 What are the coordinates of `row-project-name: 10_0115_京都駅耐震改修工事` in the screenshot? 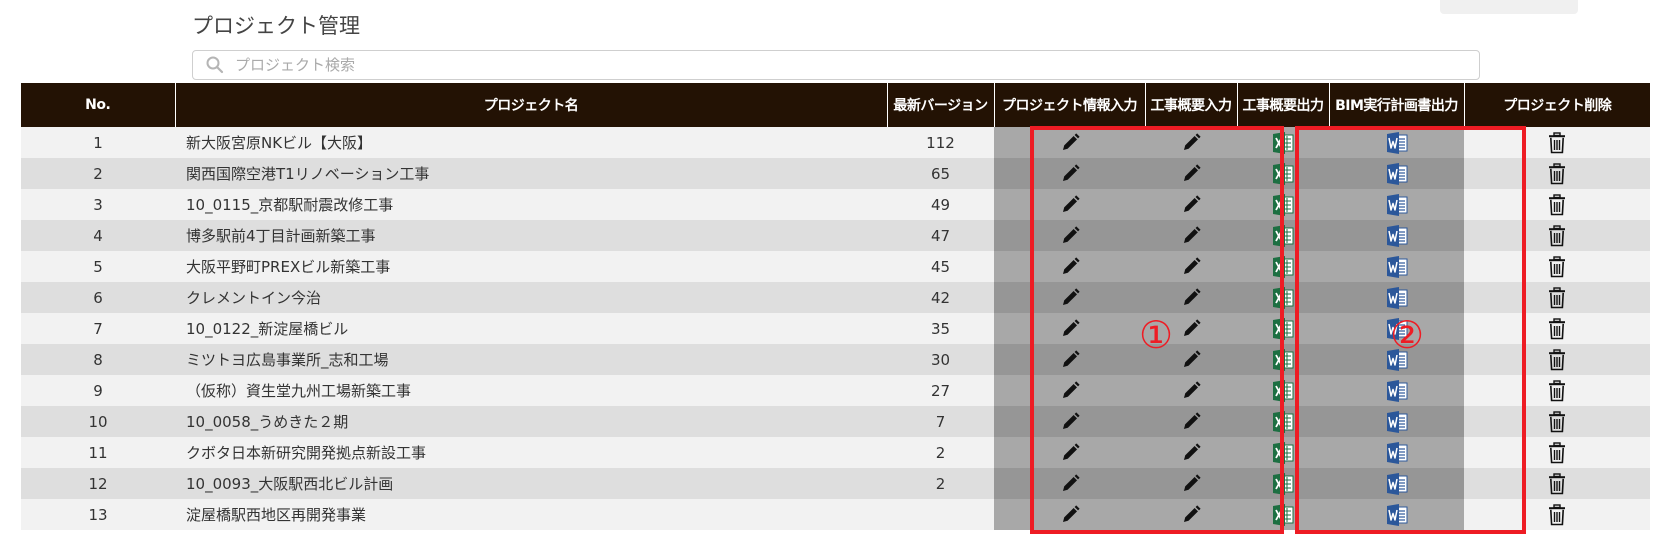 It's located at (531, 204).